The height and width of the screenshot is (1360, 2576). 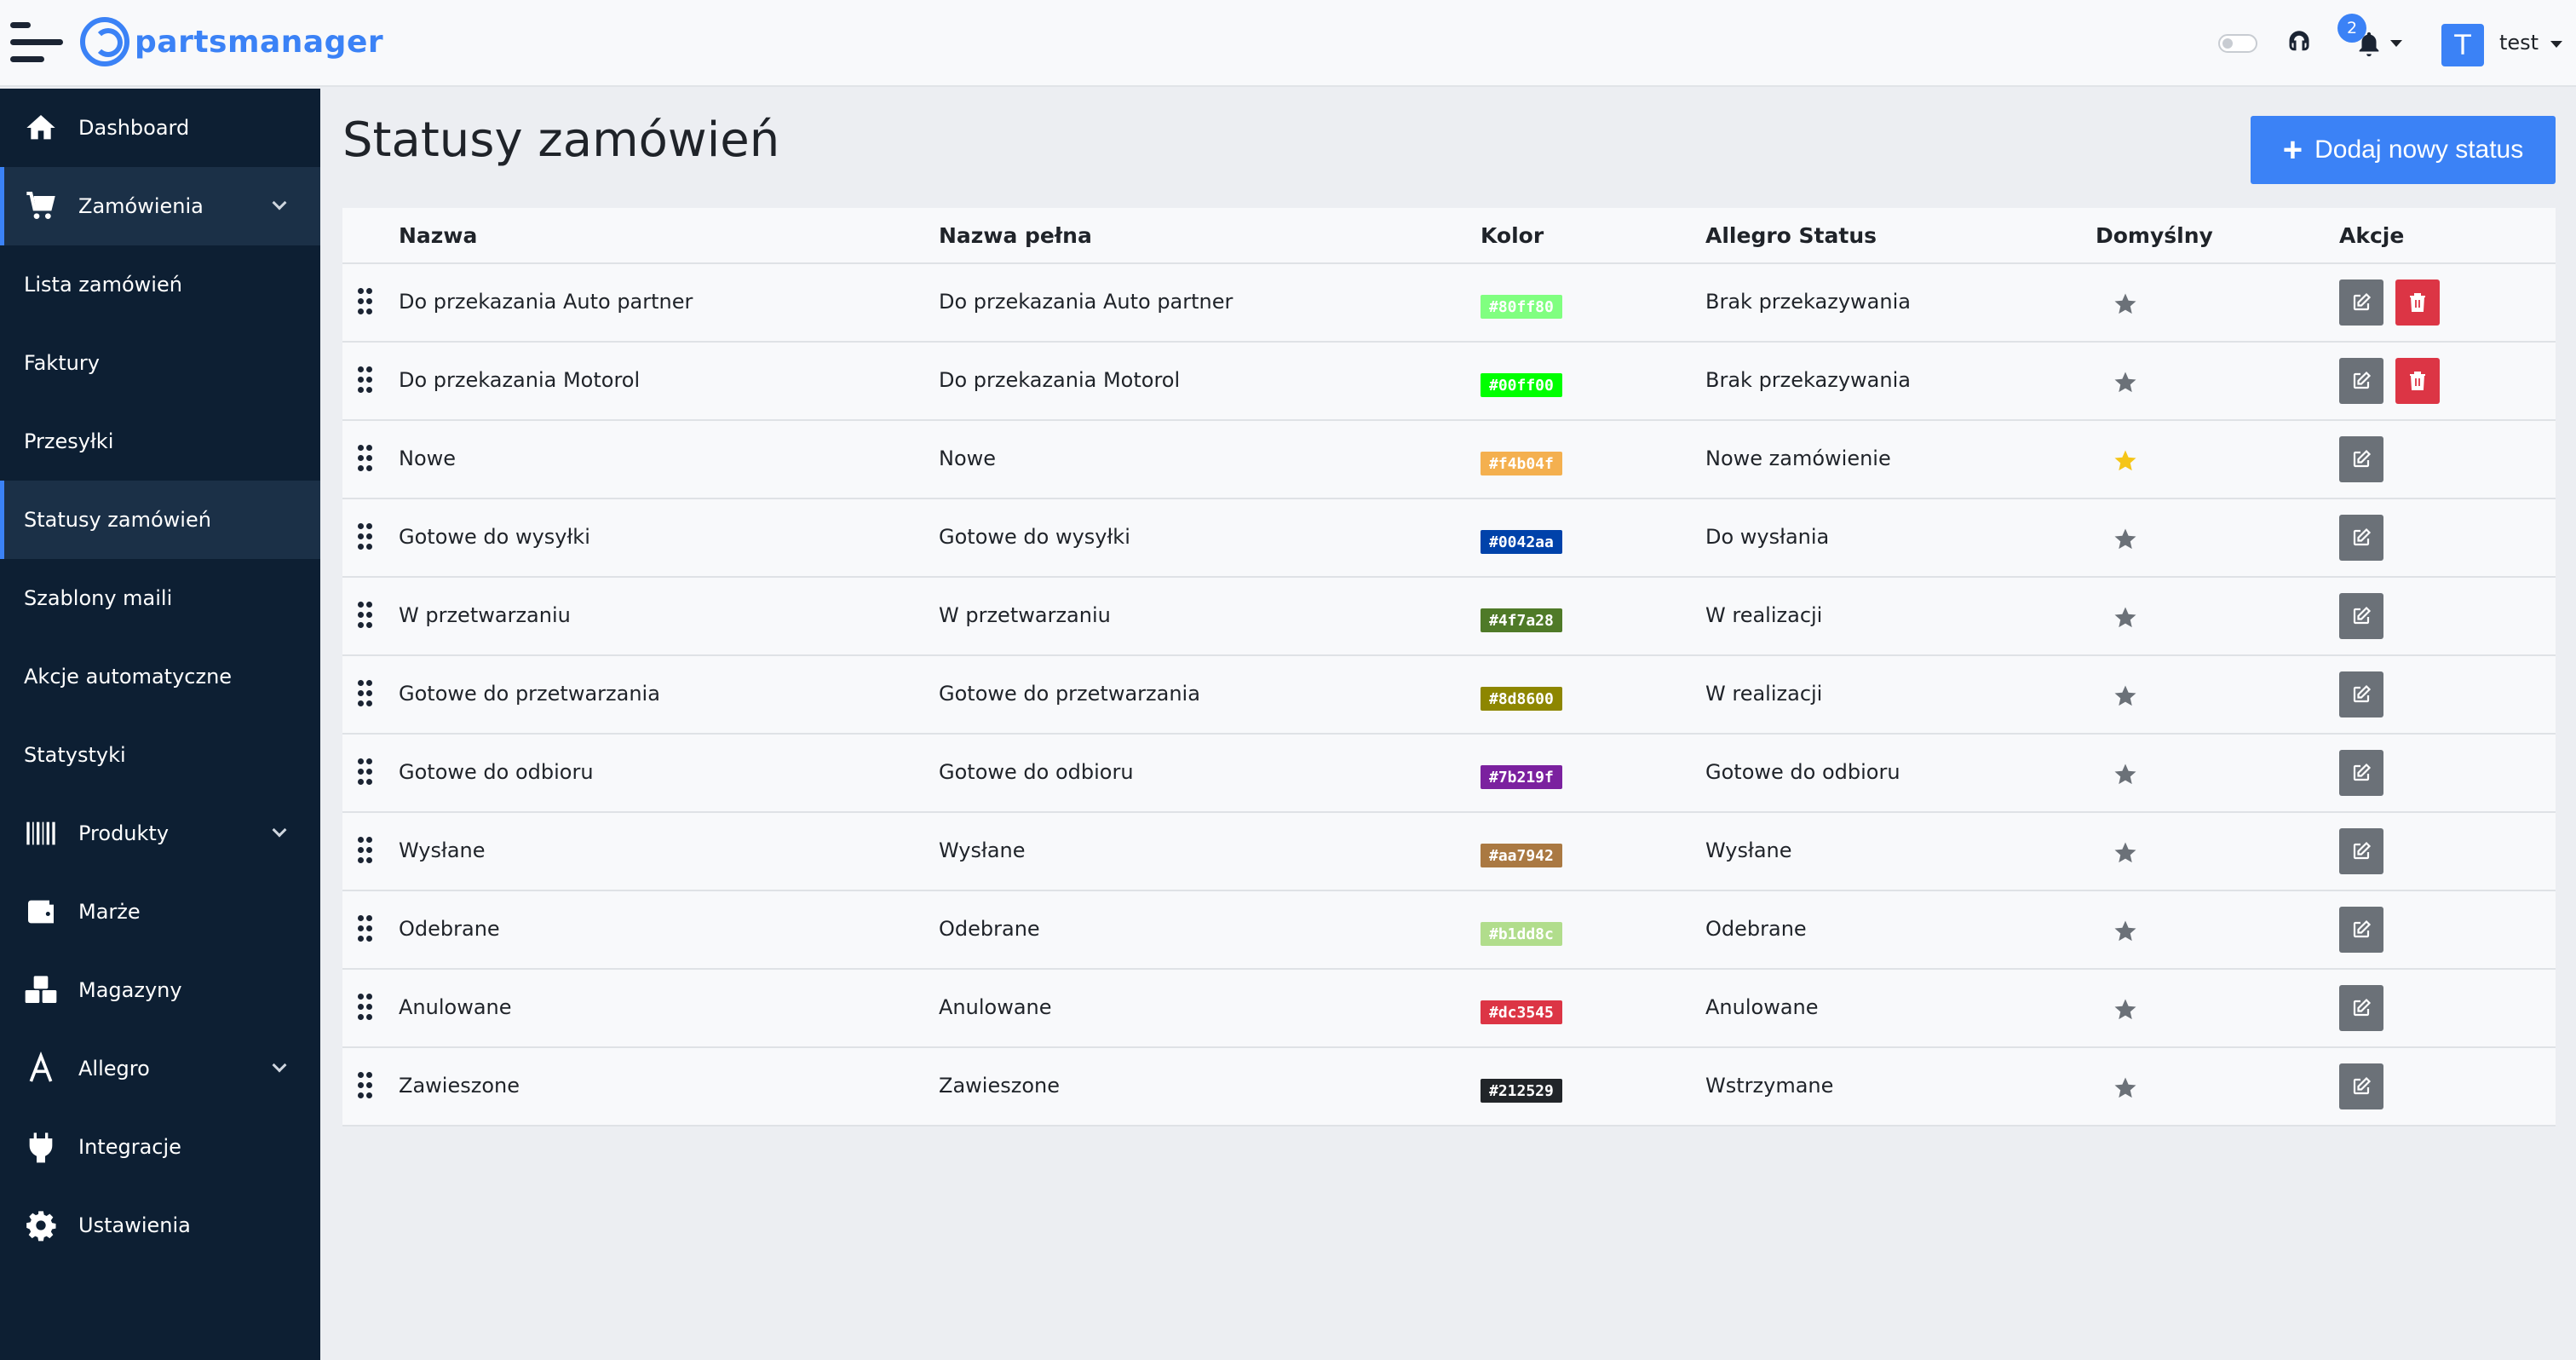 What do you see at coordinates (1521, 1012) in the screenshot?
I see `color-badge: #dc3545` at bounding box center [1521, 1012].